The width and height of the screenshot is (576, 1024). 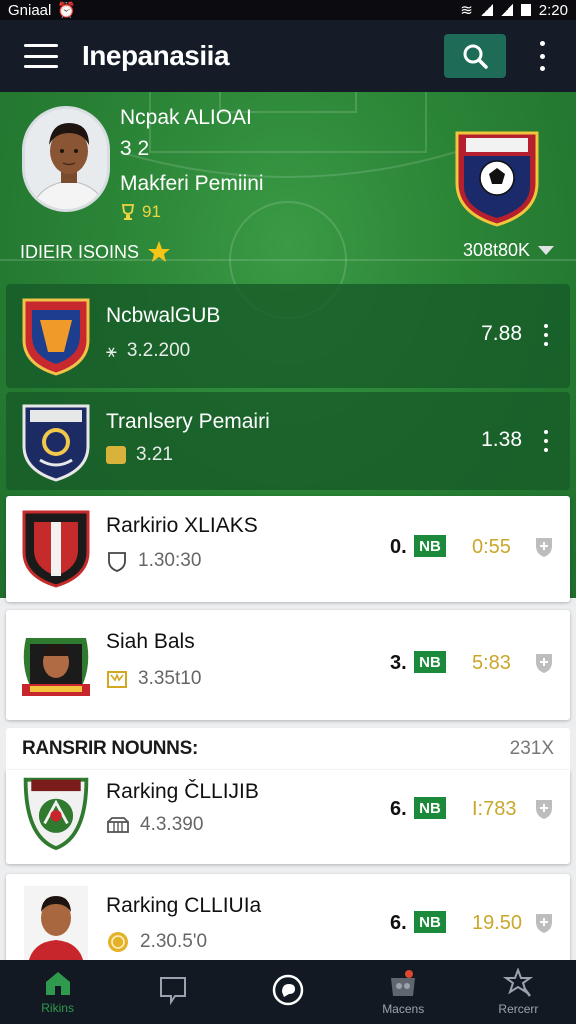 I want to click on club-card-1: NcbwalGUB ⚹ 3.2.200 7.88, so click(x=288, y=336).